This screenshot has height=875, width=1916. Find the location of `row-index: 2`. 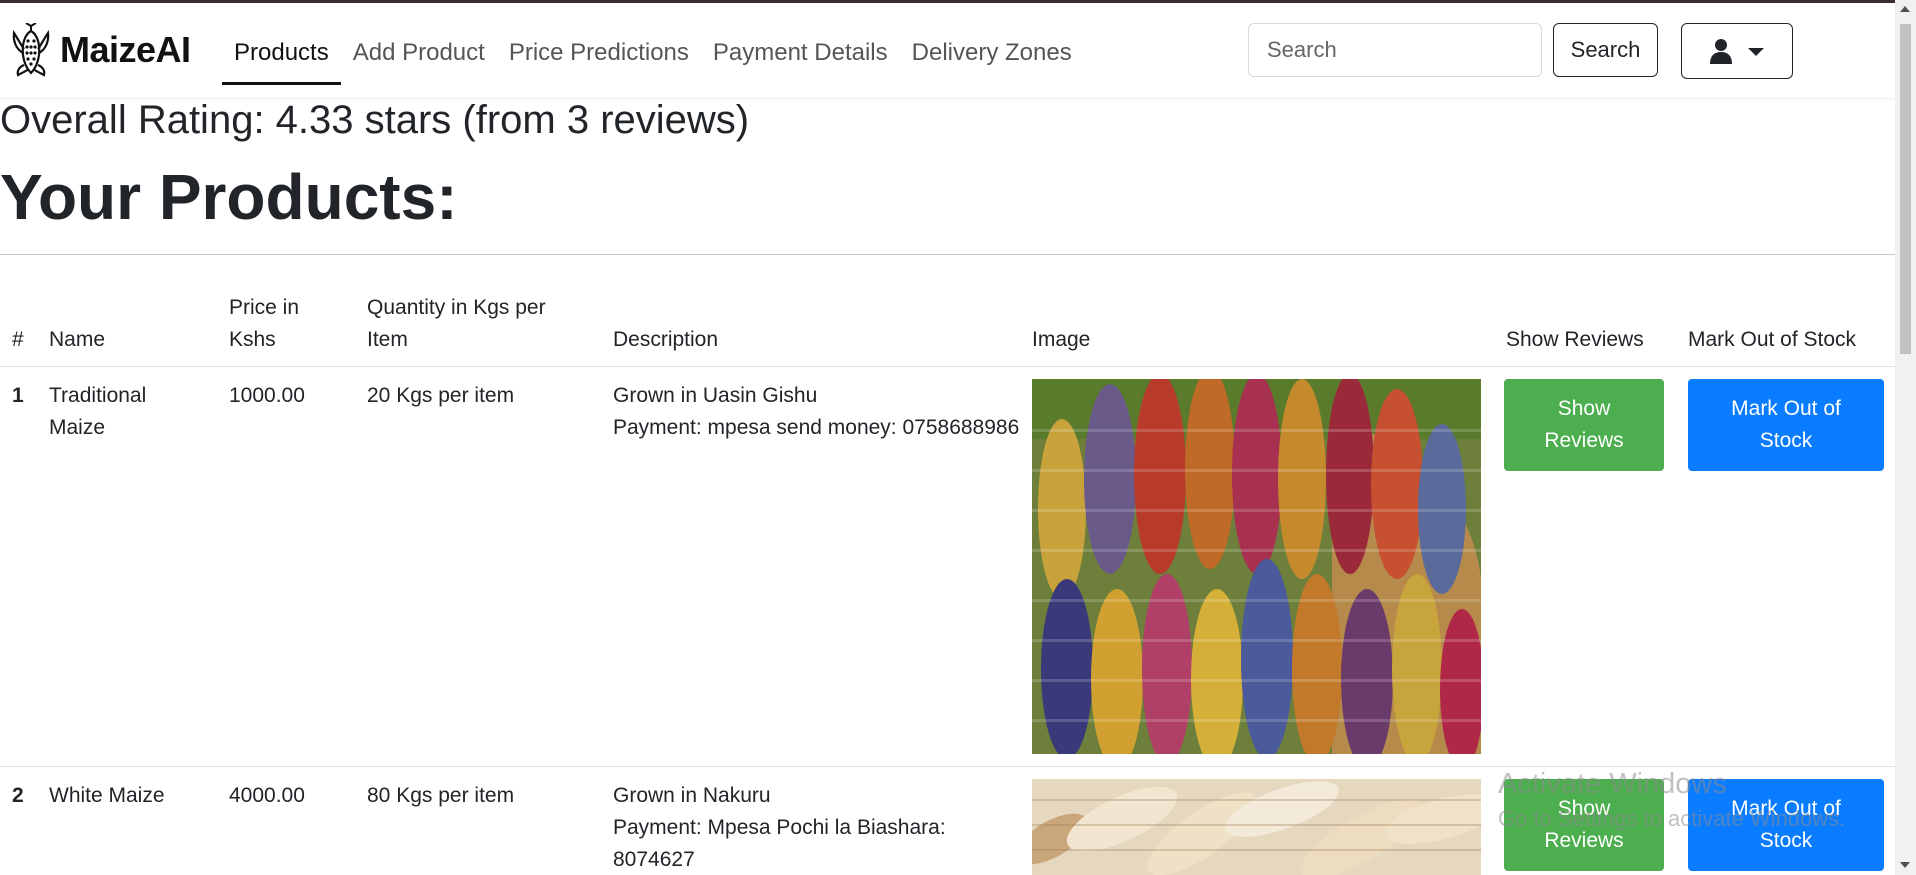

row-index: 2 is located at coordinates (18, 795).